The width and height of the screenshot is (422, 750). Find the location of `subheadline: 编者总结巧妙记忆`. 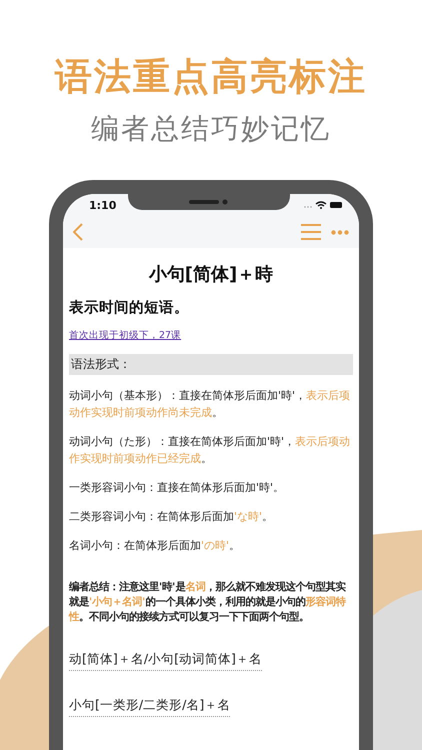

subheadline: 编者总结巧妙记忆 is located at coordinates (211, 129).